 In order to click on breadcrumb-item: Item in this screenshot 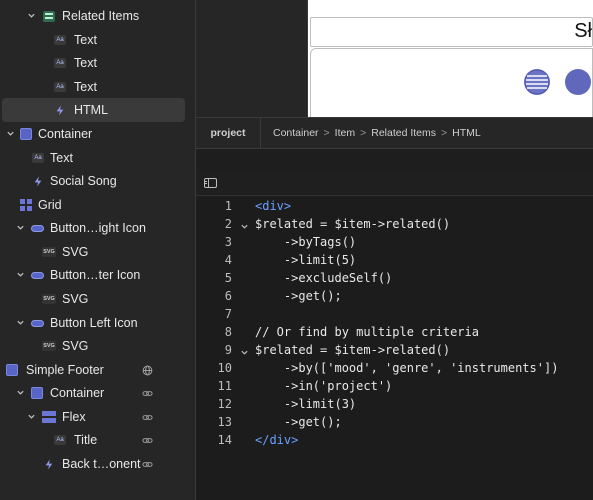, I will do `click(345, 133)`.